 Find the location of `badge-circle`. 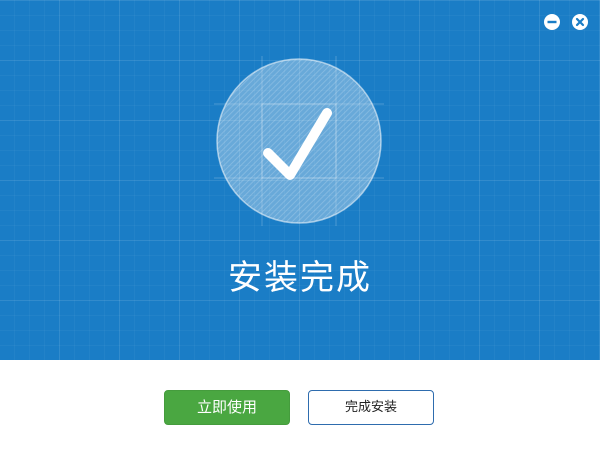

badge-circle is located at coordinates (299, 141).